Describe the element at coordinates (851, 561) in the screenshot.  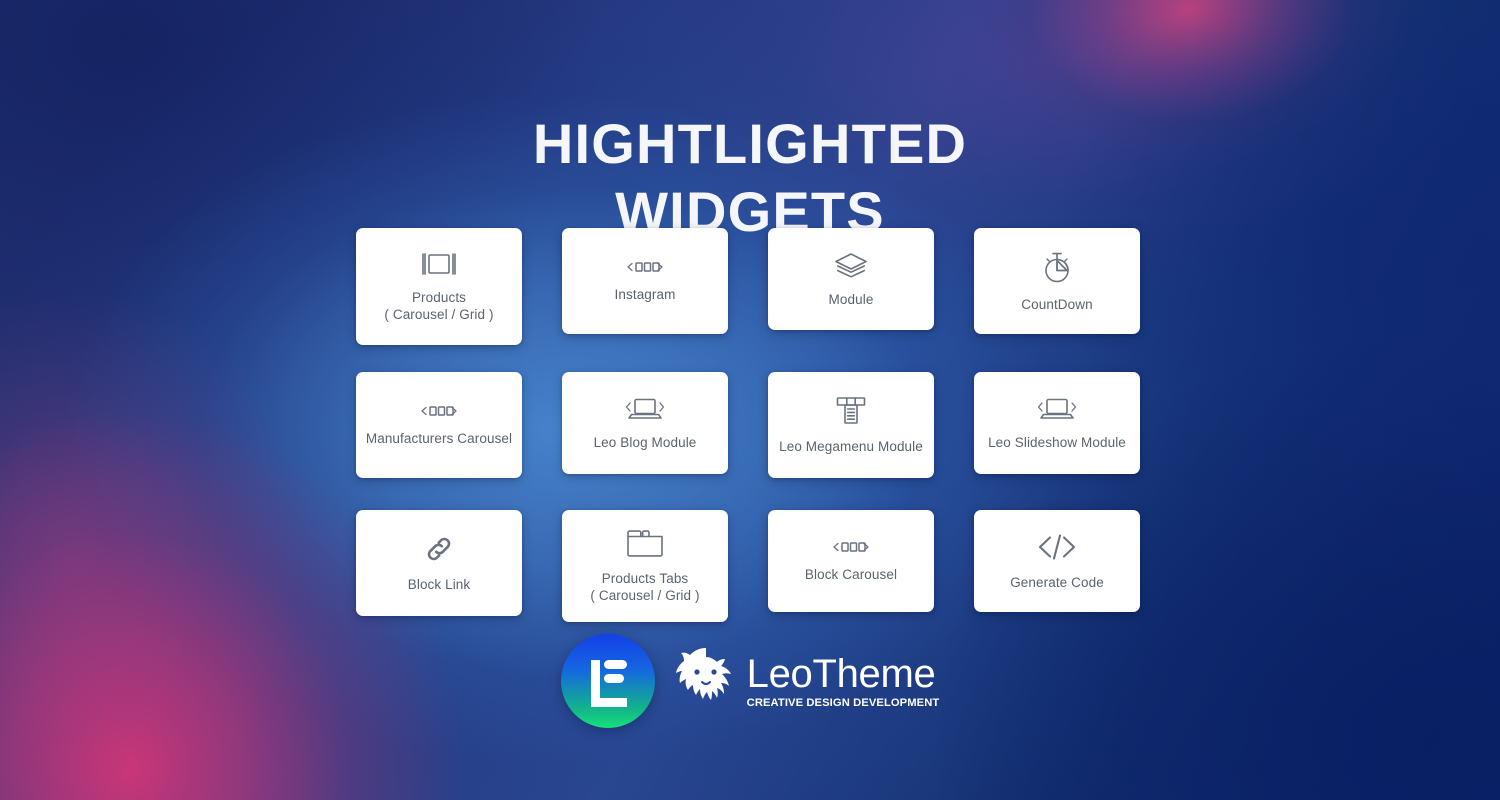
I see `widget-card: Block Carousel` at that location.